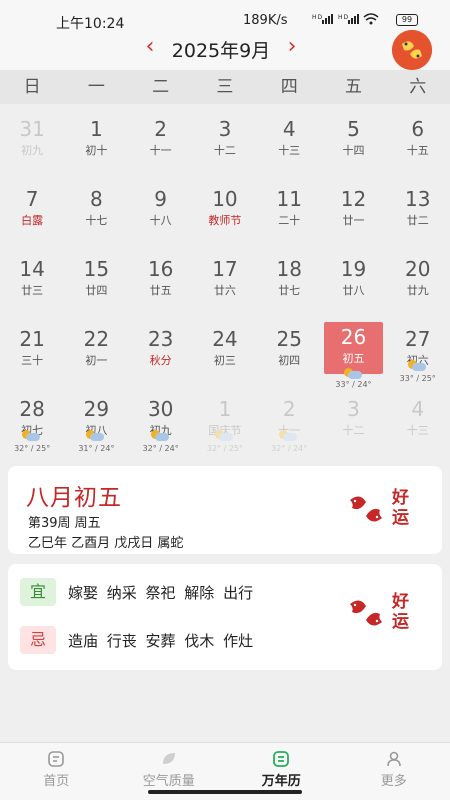 The image size is (450, 800). Describe the element at coordinates (418, 355) in the screenshot. I see `calendar-day: 27 初六 33° / 25°` at that location.